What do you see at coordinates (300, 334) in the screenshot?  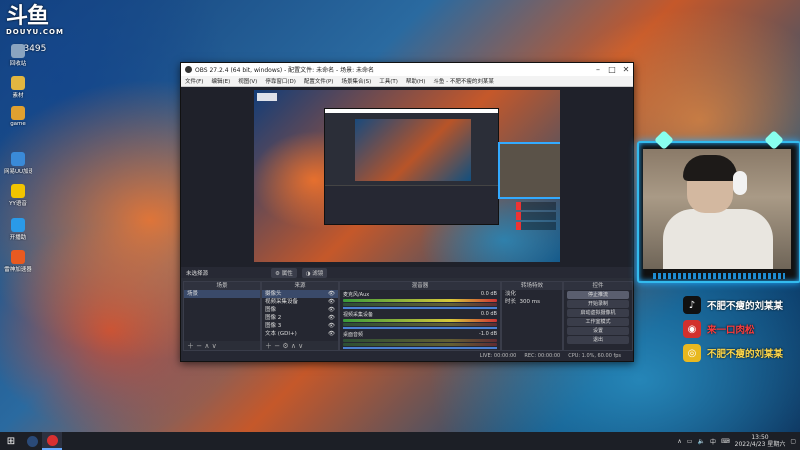 I see `source-item: 文本 (GDI+) 👁` at bounding box center [300, 334].